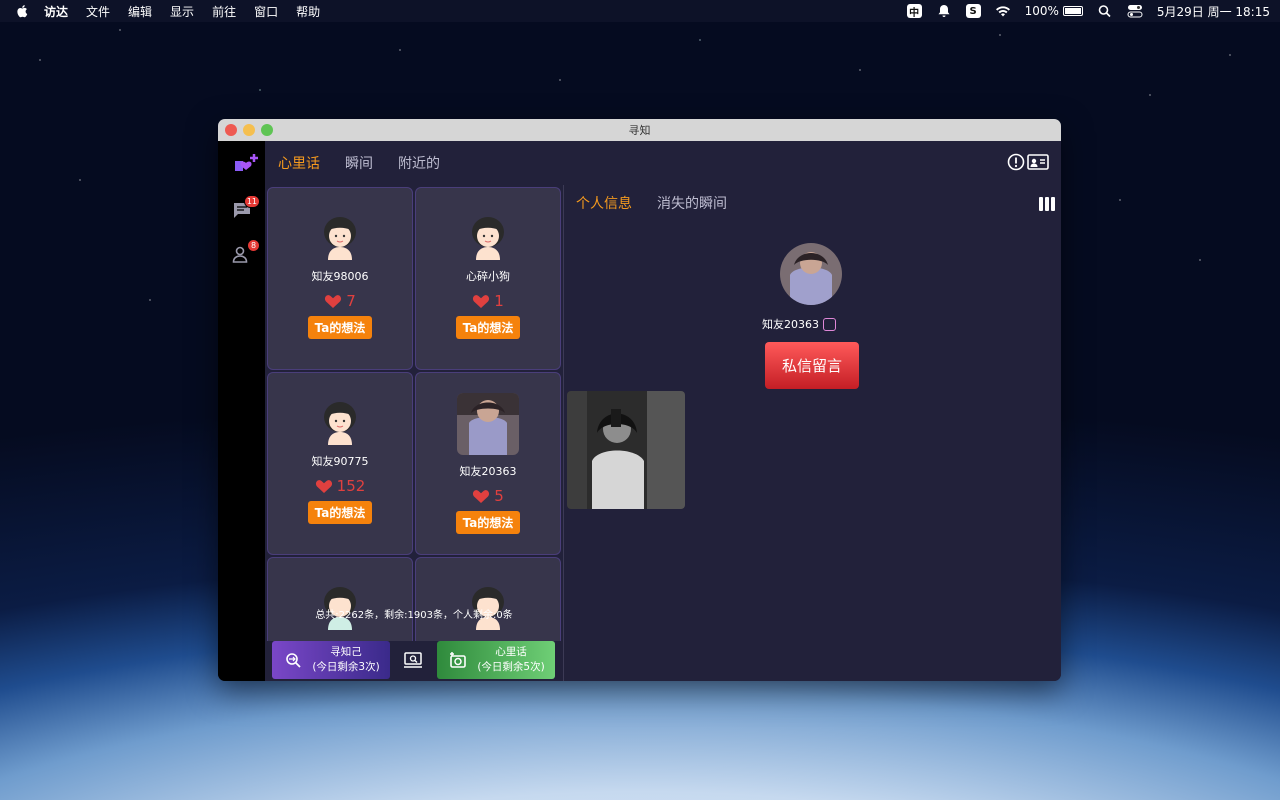 The height and width of the screenshot is (800, 1280). What do you see at coordinates (1135, 11) in the screenshot?
I see `control-center-icon` at bounding box center [1135, 11].